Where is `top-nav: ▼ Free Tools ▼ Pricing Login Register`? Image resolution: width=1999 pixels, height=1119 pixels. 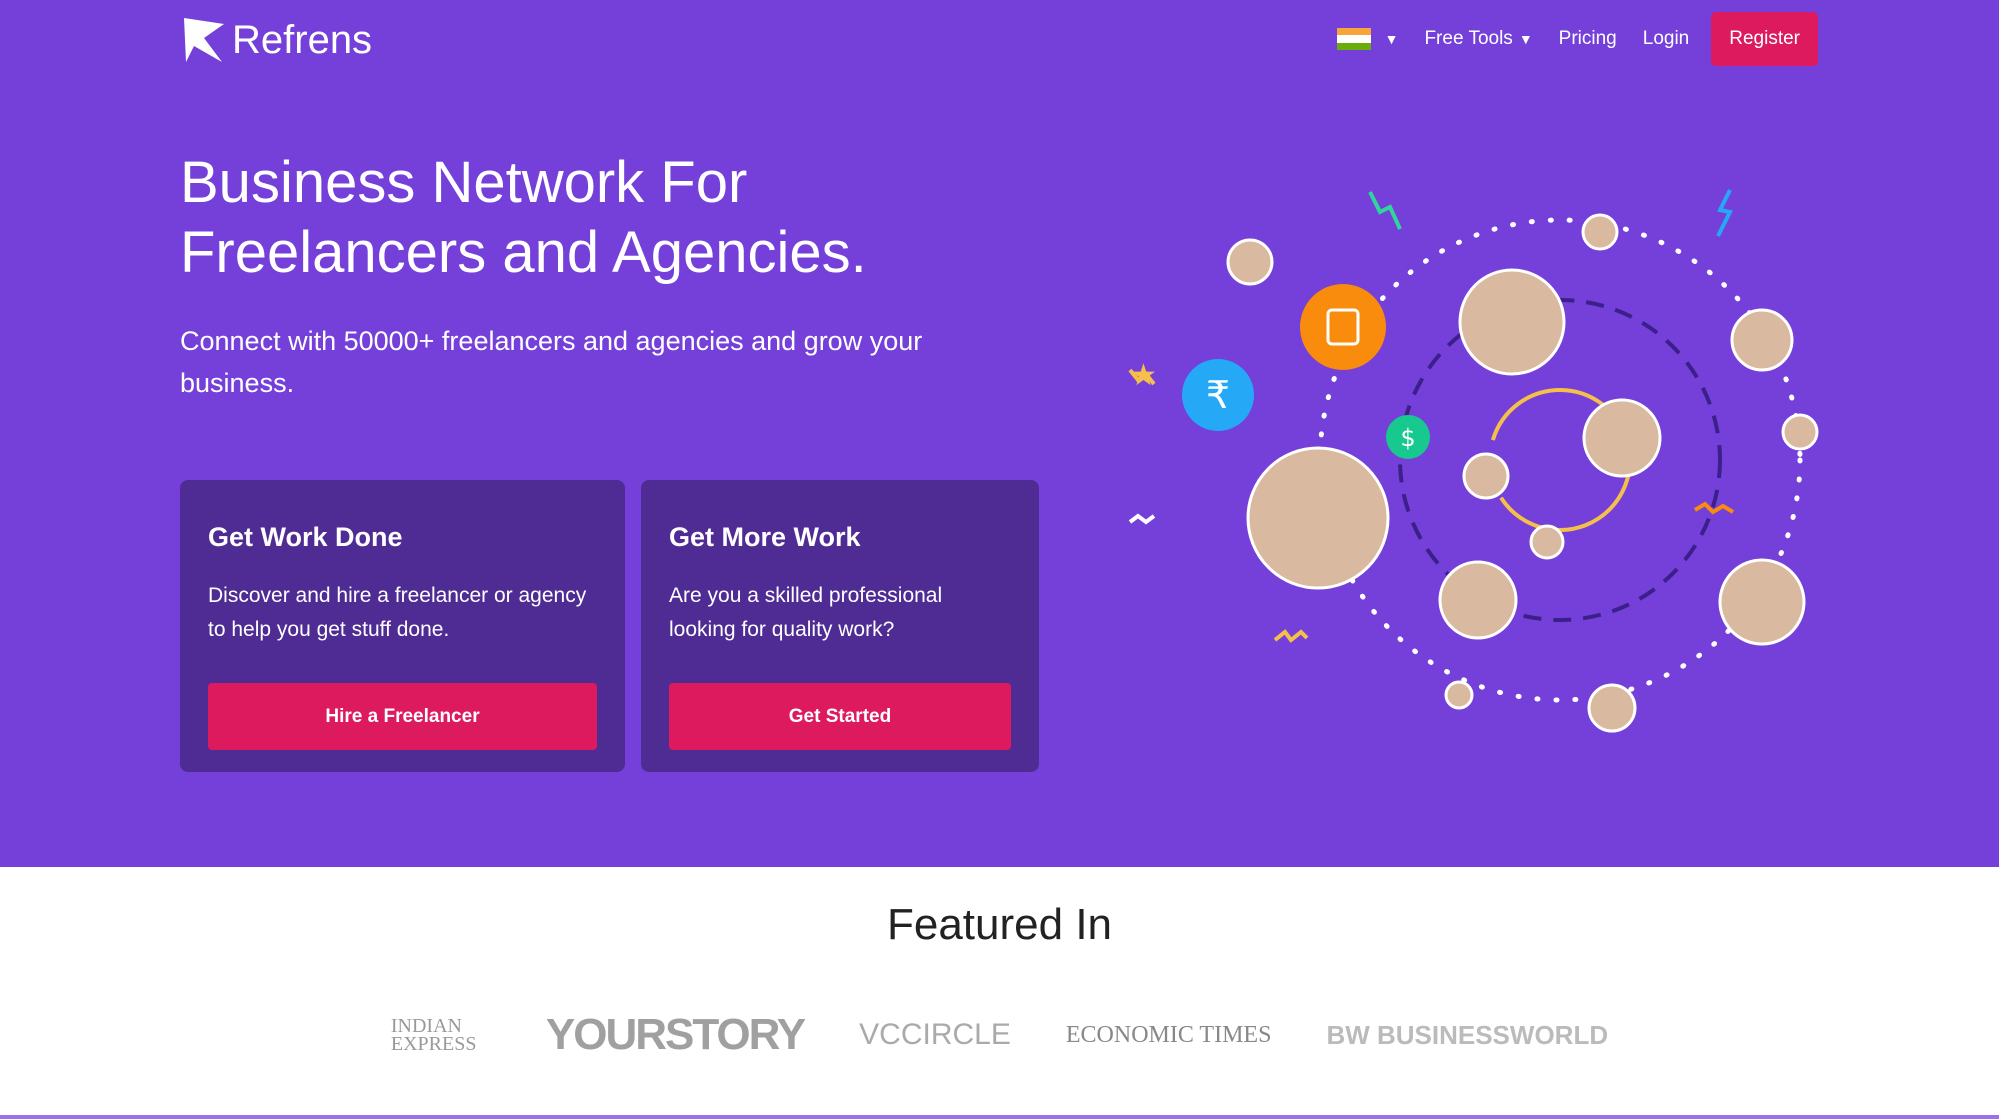
top-nav: ▼ Free Tools ▼ Pricing Login Register is located at coordinates (1577, 39).